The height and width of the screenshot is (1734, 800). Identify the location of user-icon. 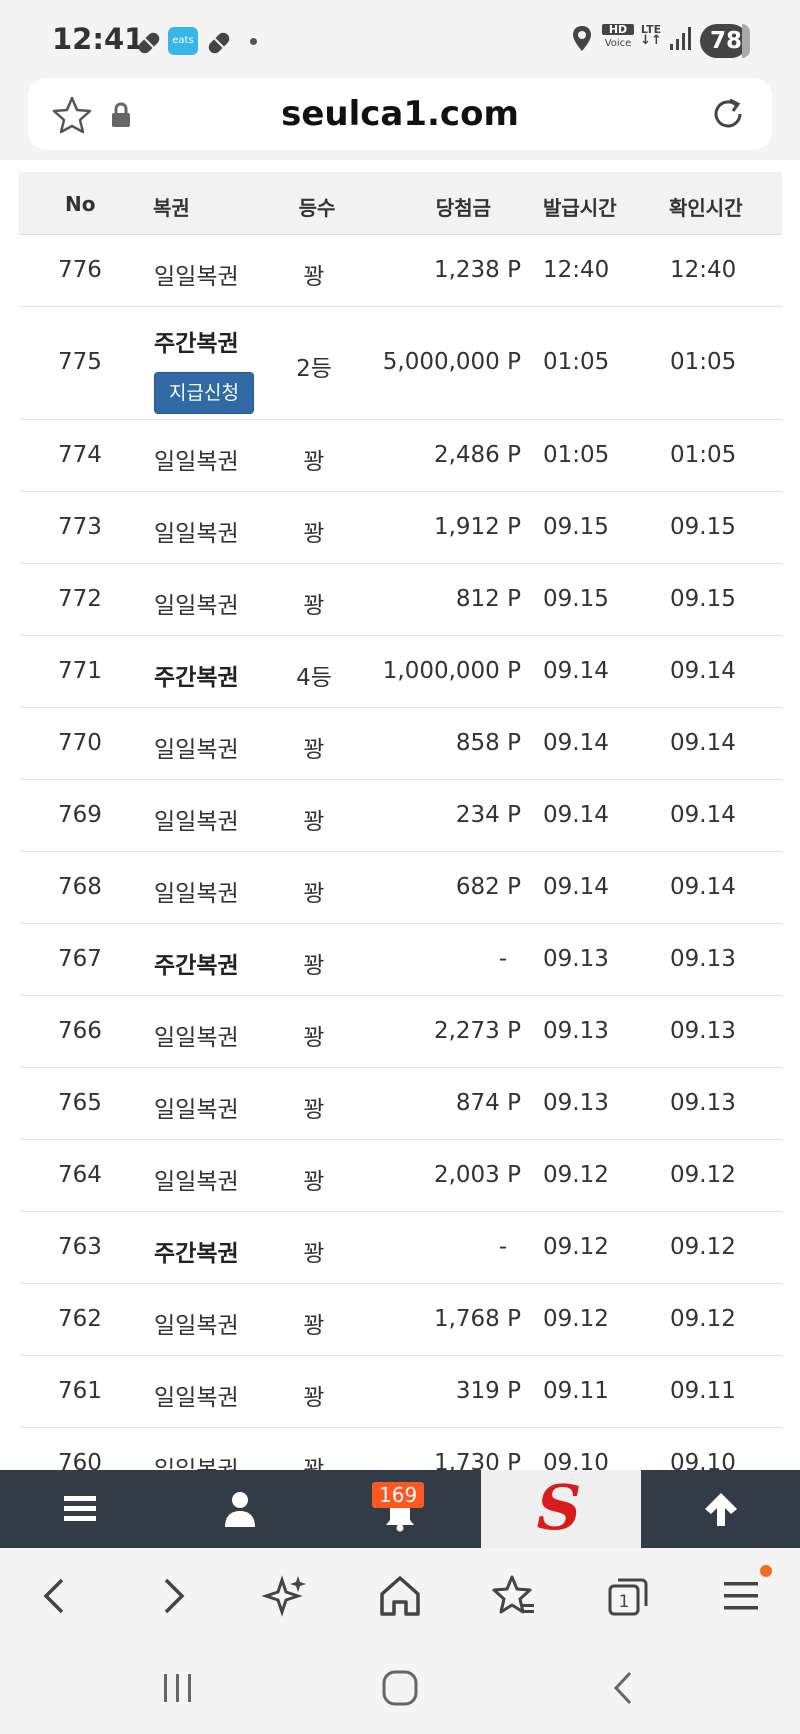
(240, 1509).